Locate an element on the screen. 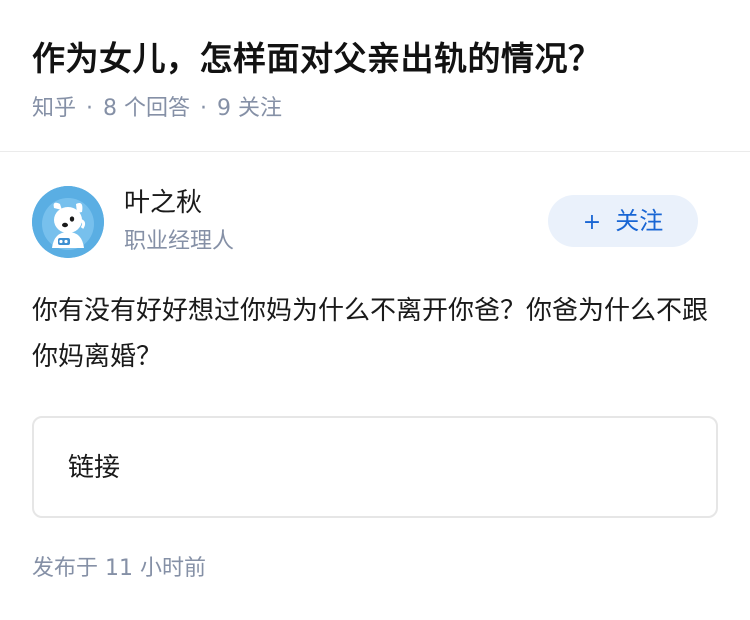  answer-content: 你有没有好好想过你妈为什么不离开你爸？你爸为什么不跟你妈离婚？ is located at coordinates (370, 334).